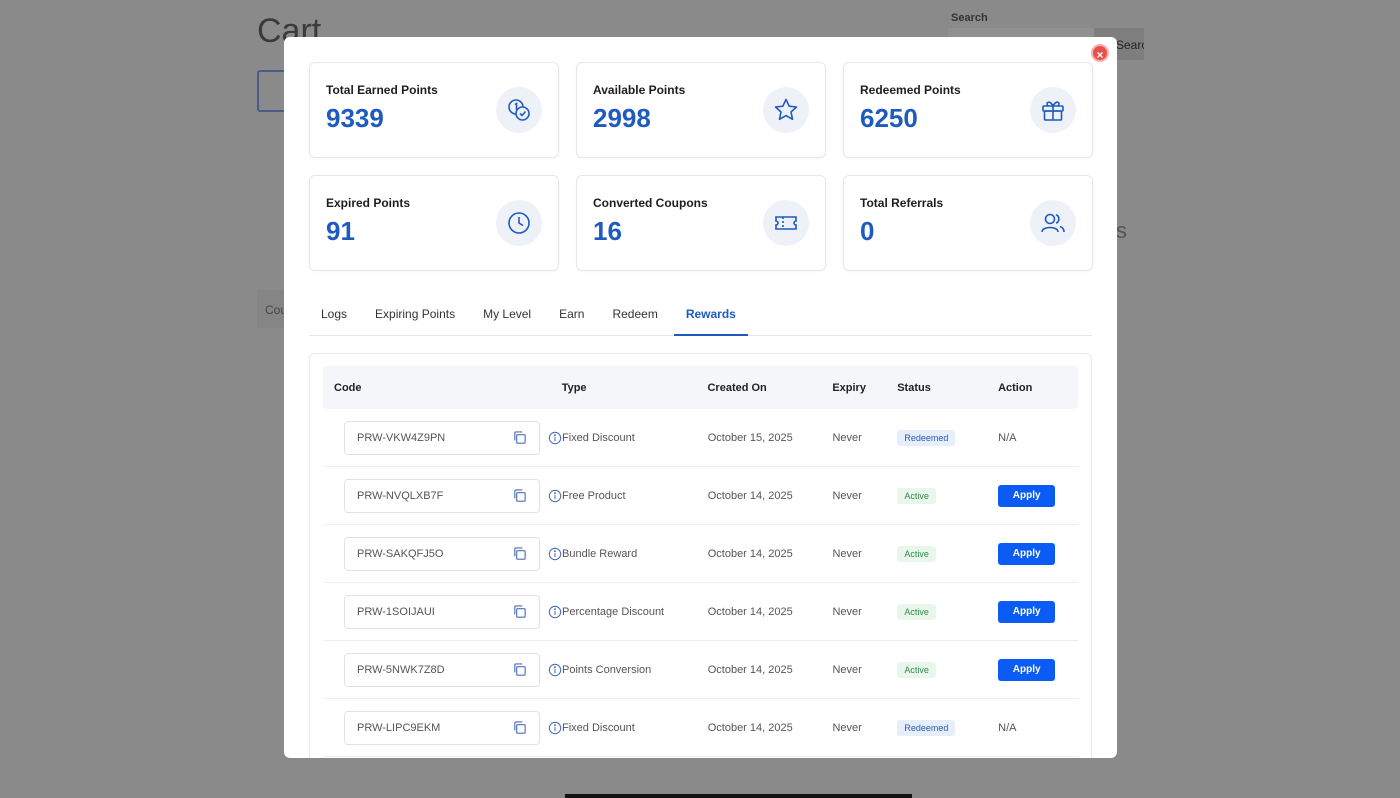  Describe the element at coordinates (613, 611) in the screenshot. I see `type-cell: Percentage Discount` at that location.